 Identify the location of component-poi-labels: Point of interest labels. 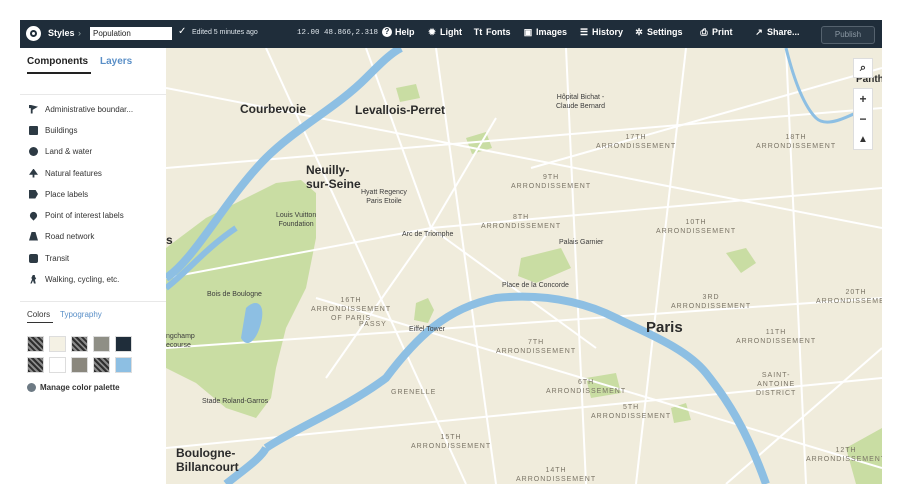
(76, 215).